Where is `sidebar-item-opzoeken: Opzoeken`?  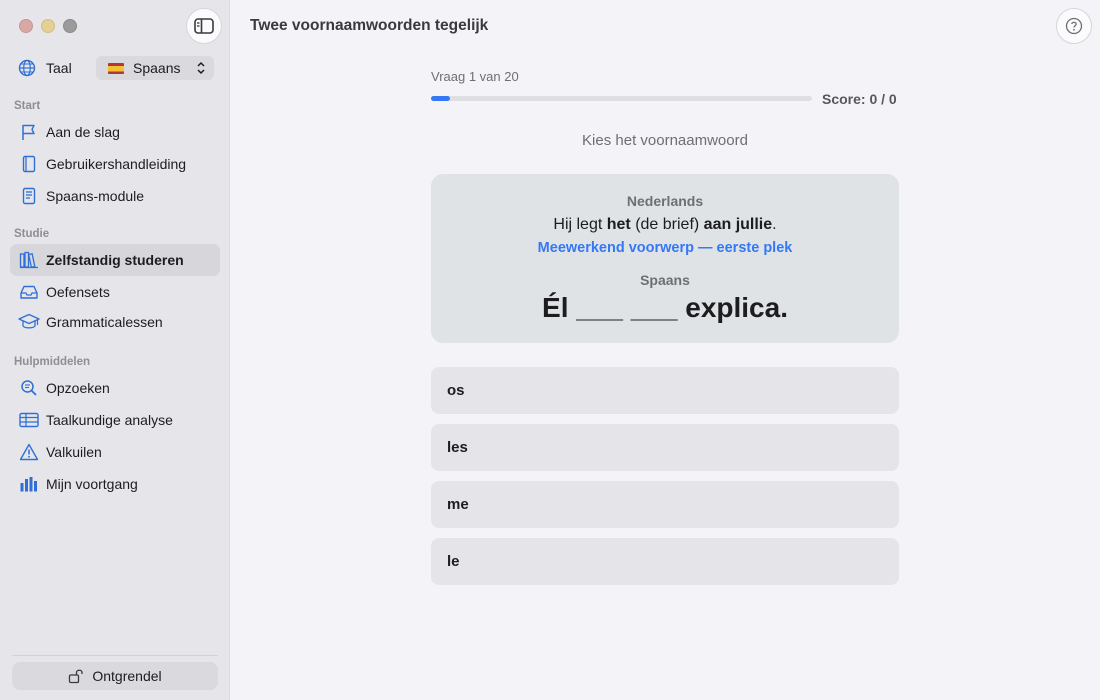
sidebar-item-opzoeken: Opzoeken is located at coordinates (115, 388).